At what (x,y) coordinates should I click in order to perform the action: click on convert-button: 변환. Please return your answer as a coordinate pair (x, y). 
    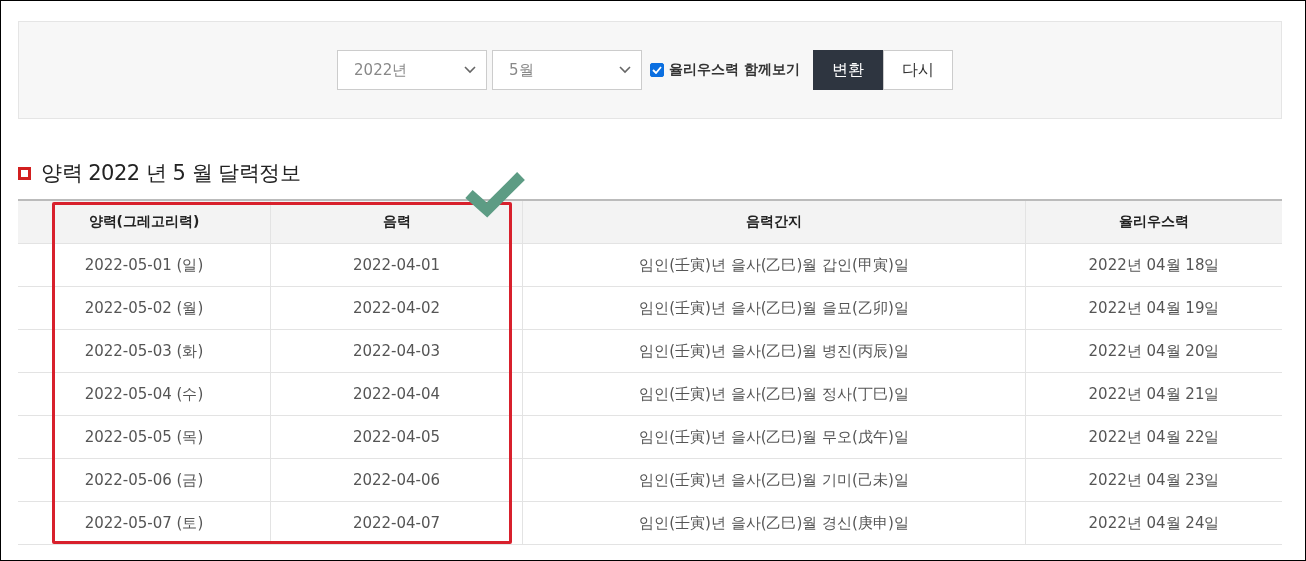
    Looking at the image, I should click on (847, 70).